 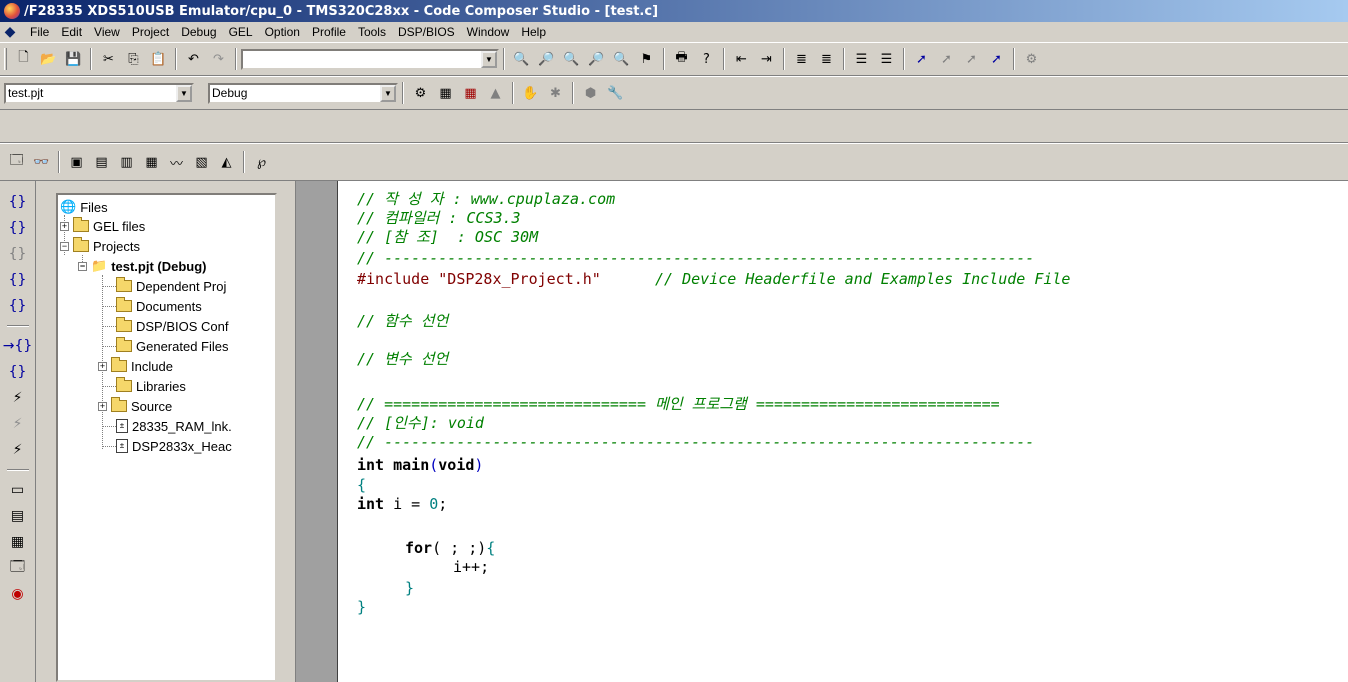 I want to click on project-combo: test.pjt ▼, so click(x=99, y=93).